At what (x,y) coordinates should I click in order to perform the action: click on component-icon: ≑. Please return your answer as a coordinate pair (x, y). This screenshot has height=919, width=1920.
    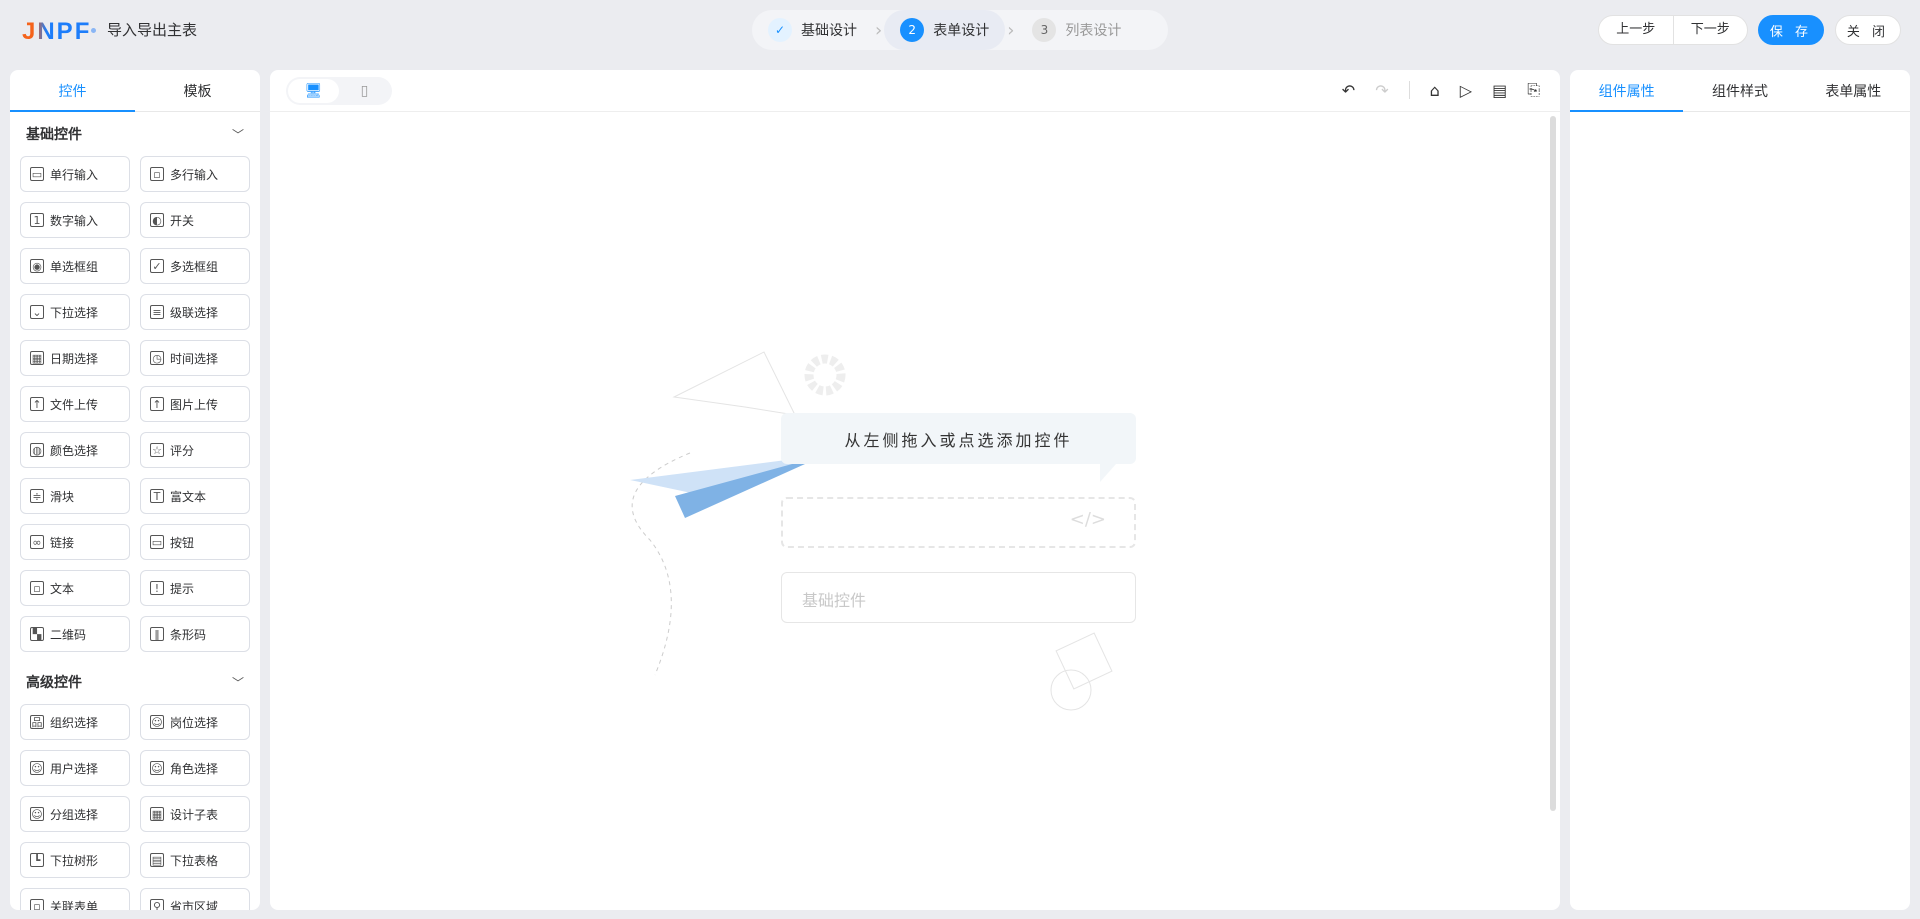
    Looking at the image, I should click on (37, 496).